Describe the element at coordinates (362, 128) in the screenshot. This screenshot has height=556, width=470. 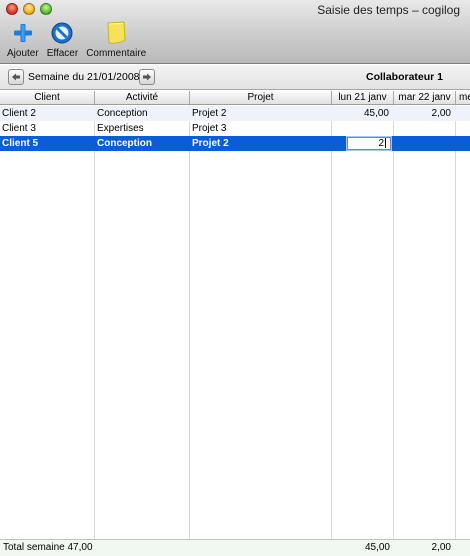
I see `cell-monday-hours` at that location.